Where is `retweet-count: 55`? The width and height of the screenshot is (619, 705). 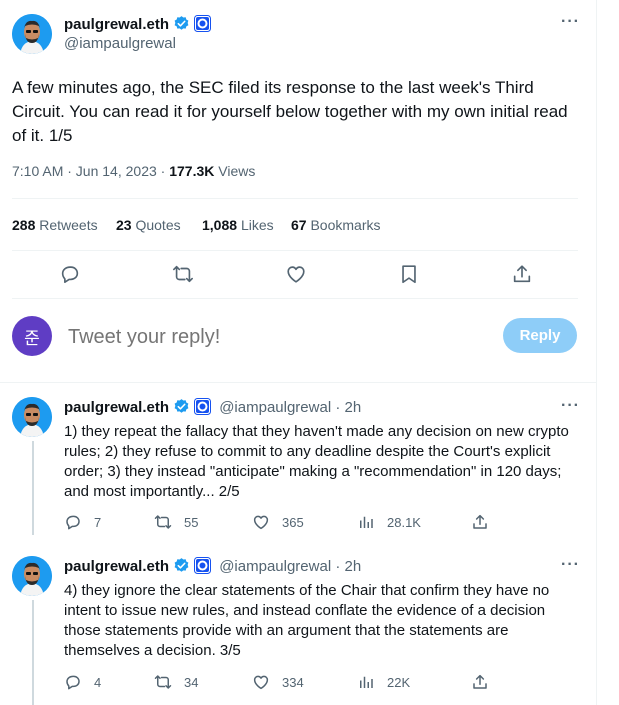
retweet-count: 55 is located at coordinates (191, 522).